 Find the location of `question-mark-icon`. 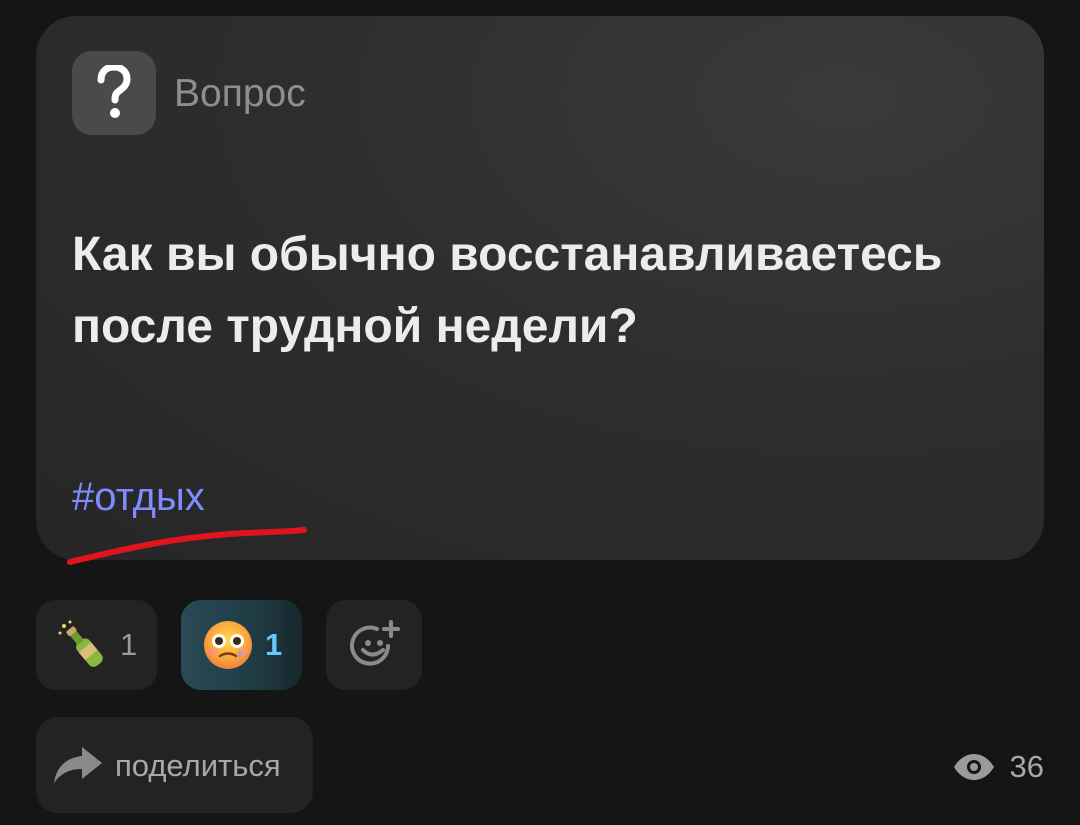

question-mark-icon is located at coordinates (114, 93).